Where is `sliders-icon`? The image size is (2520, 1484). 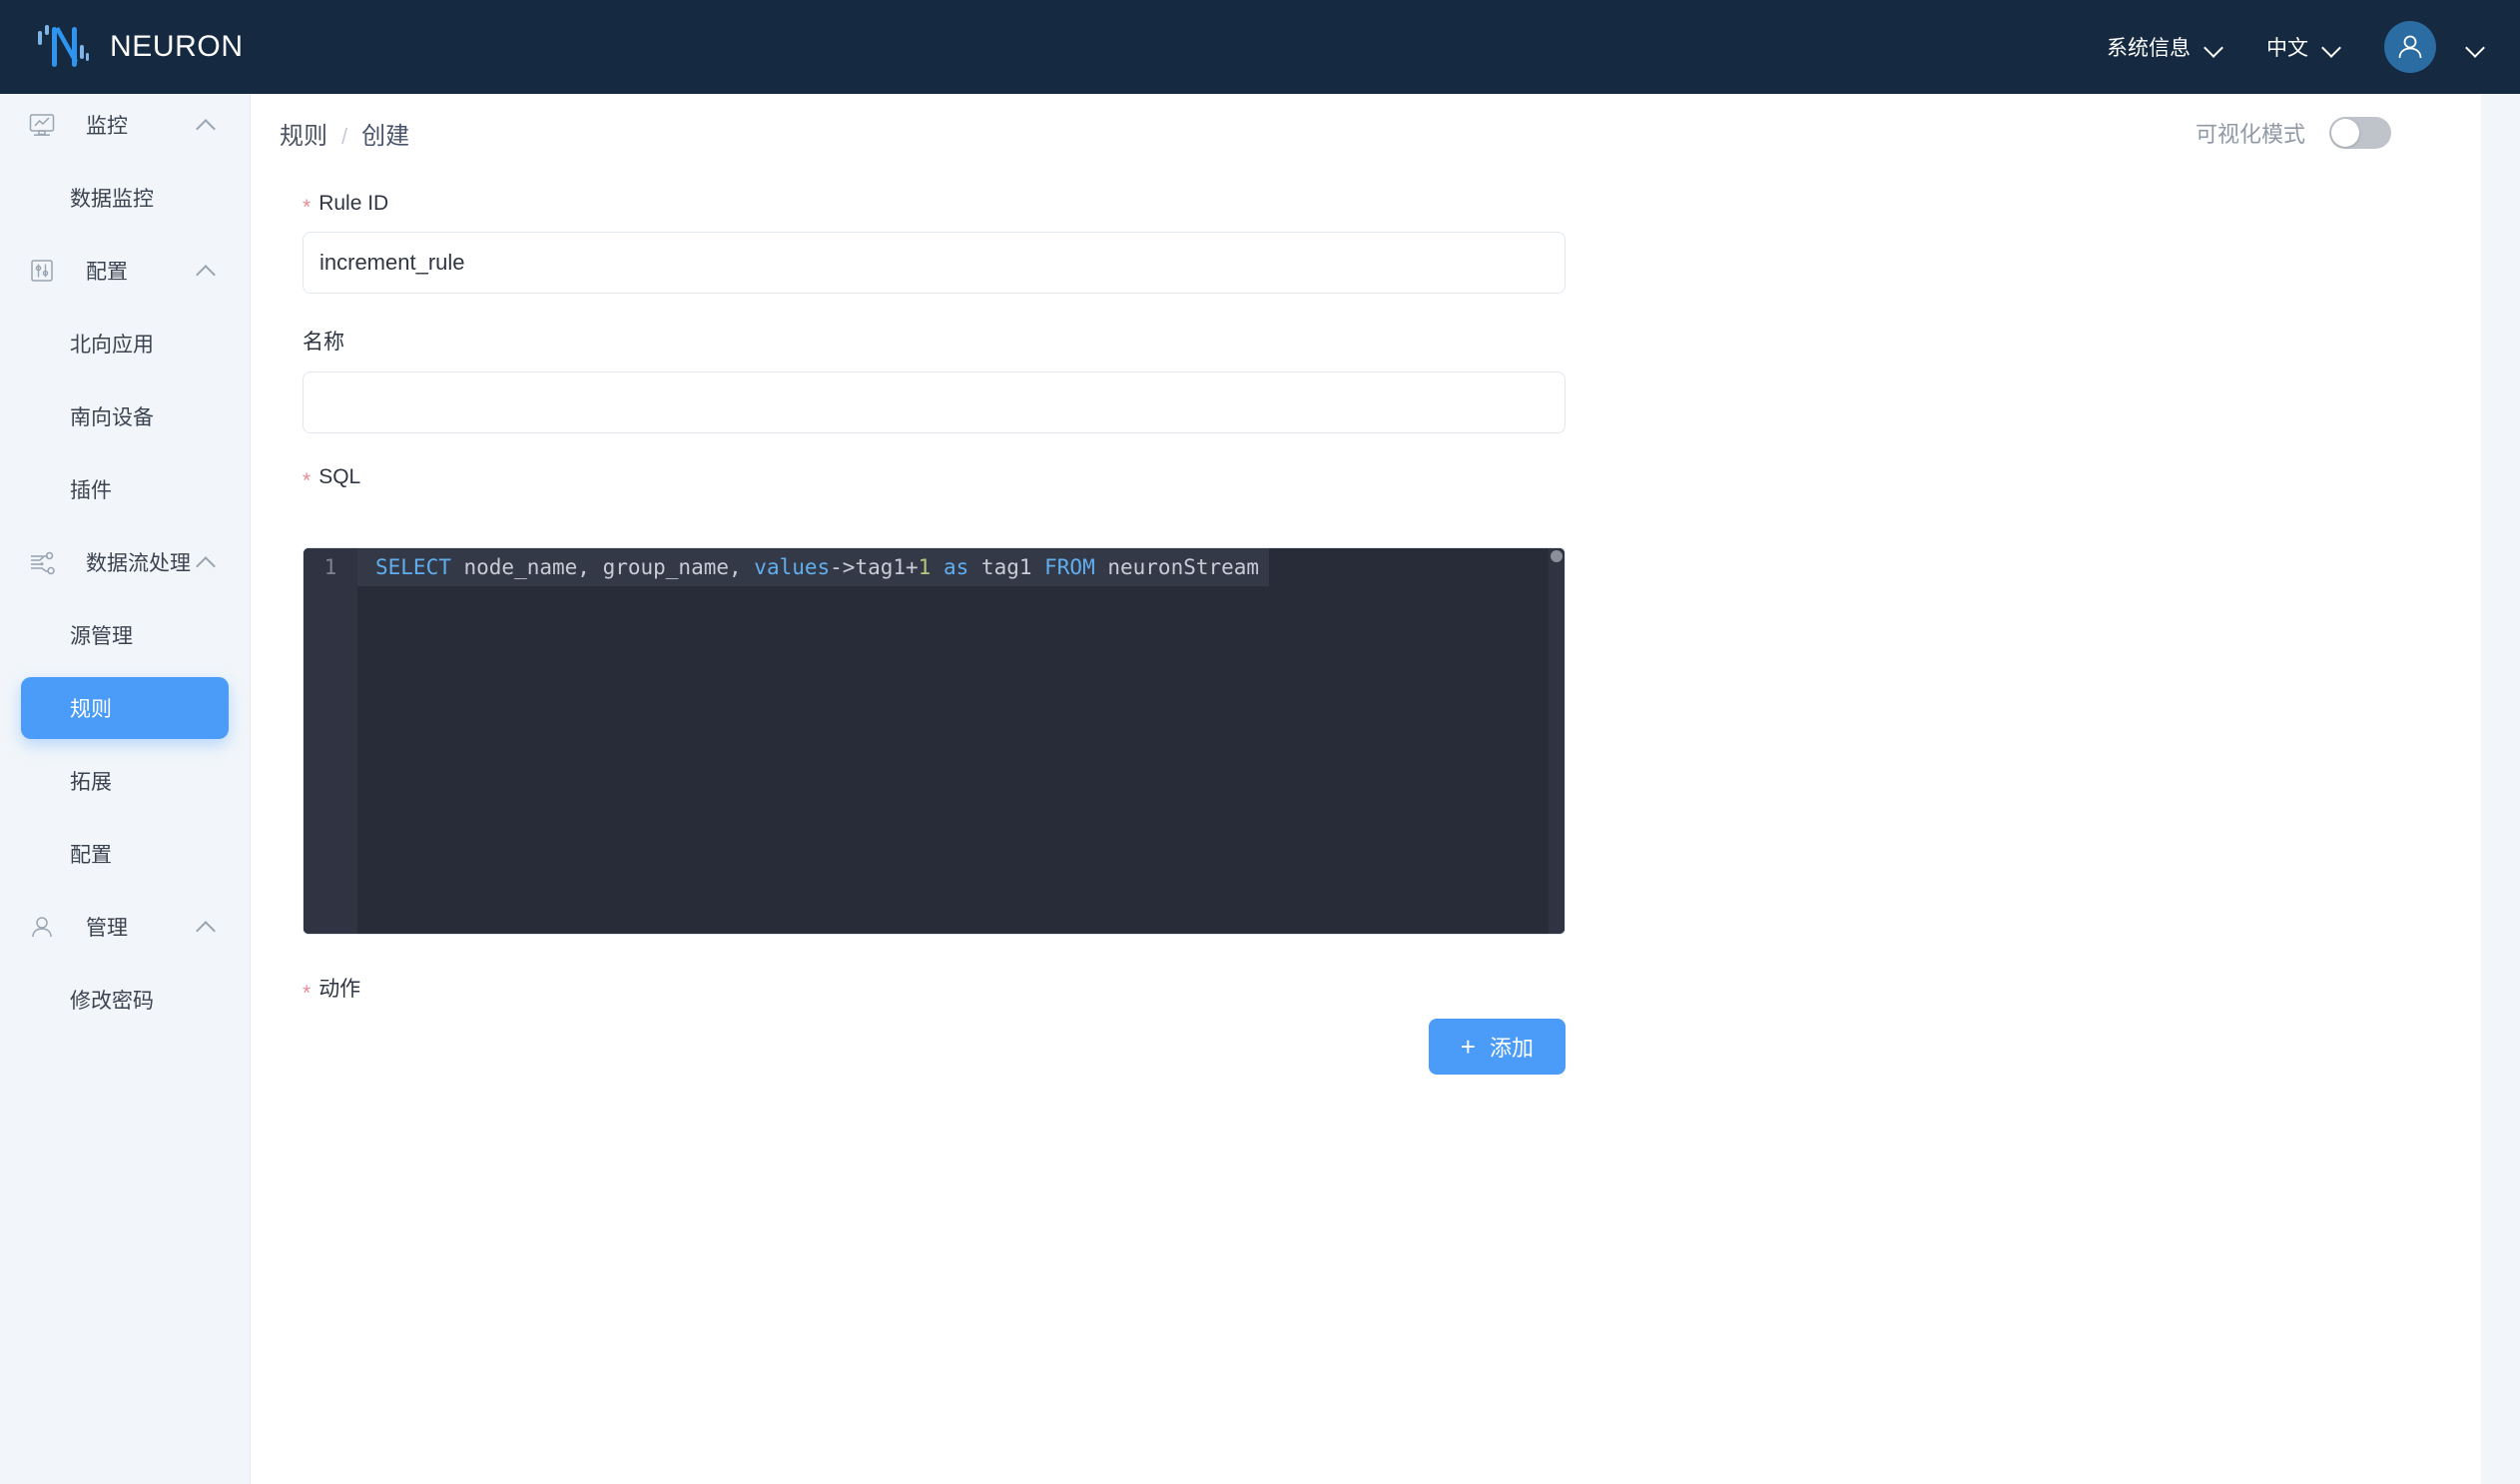
sliders-icon is located at coordinates (42, 271).